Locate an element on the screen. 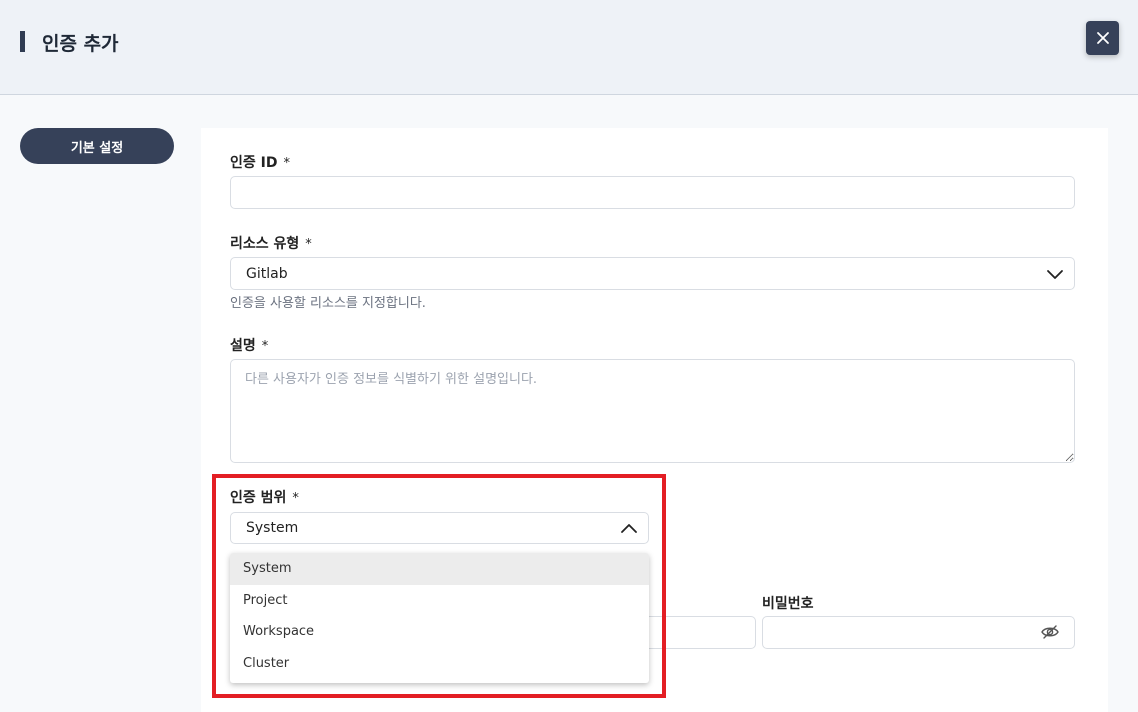 Image resolution: width=1138 pixels, height=712 pixels. resource-type-value: Gitlab is located at coordinates (267, 273).